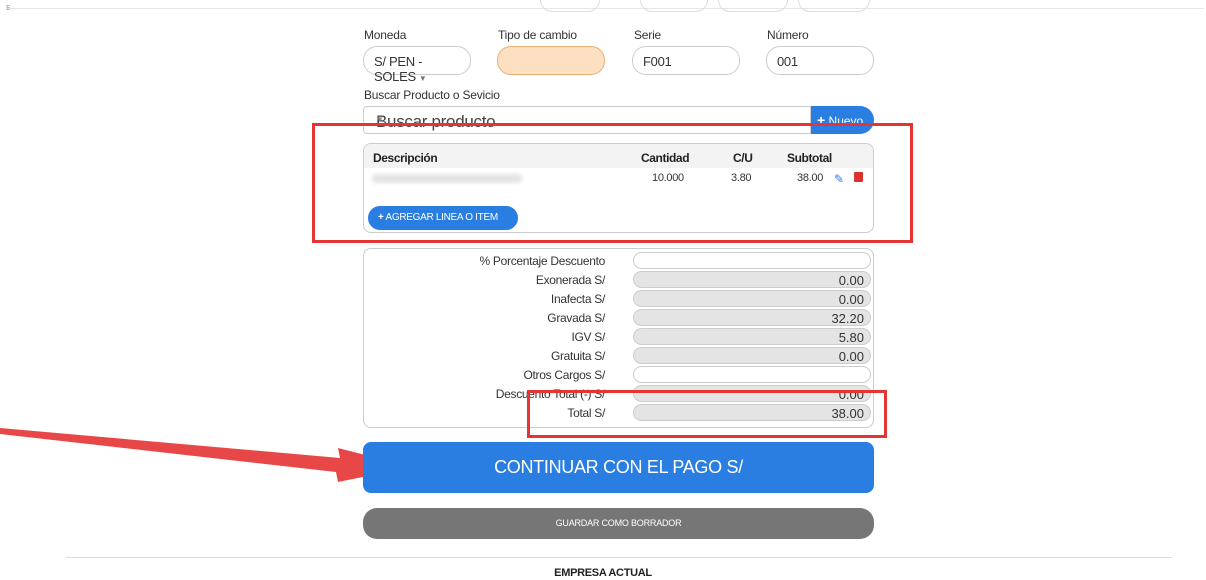  Describe the element at coordinates (206, 455) in the screenshot. I see `annotation-arrow` at that location.